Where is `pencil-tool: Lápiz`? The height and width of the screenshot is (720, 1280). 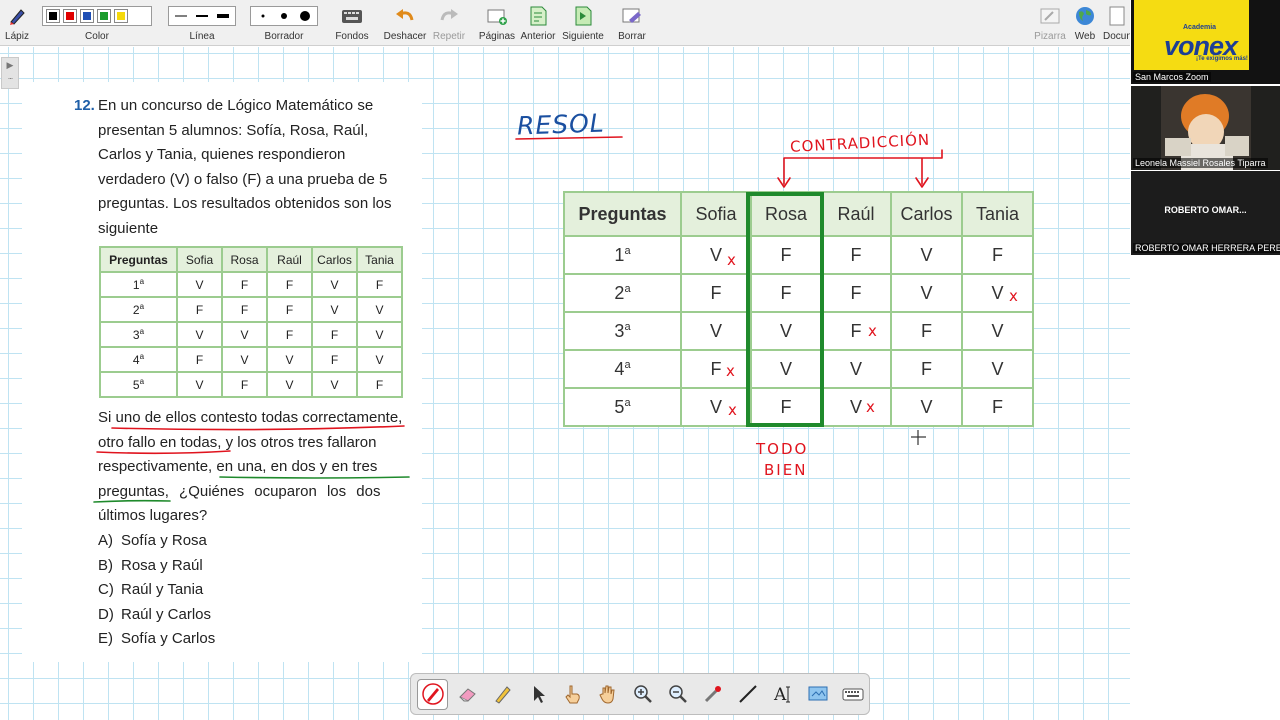 pencil-tool: Lápiz is located at coordinates (17, 23).